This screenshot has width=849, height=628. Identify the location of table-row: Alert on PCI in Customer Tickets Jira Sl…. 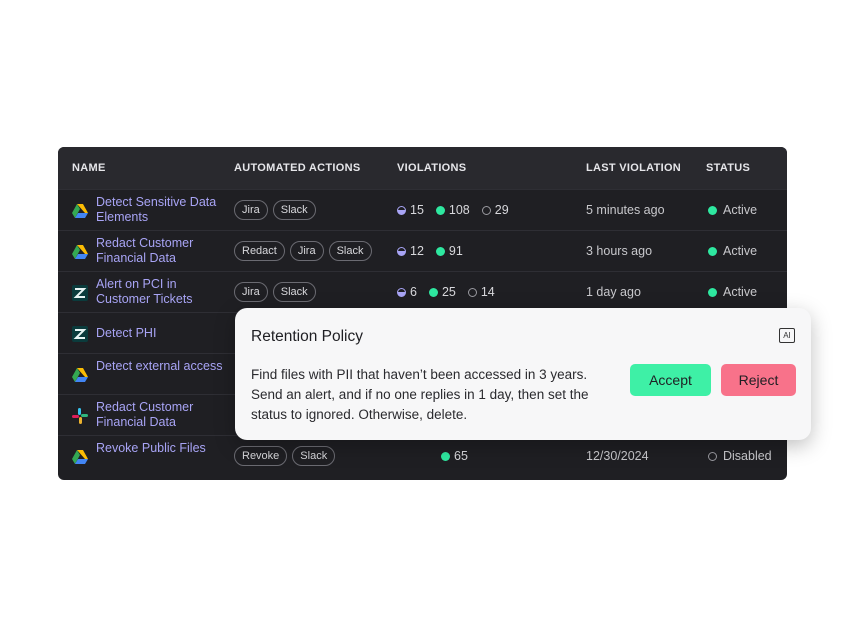
(422, 292).